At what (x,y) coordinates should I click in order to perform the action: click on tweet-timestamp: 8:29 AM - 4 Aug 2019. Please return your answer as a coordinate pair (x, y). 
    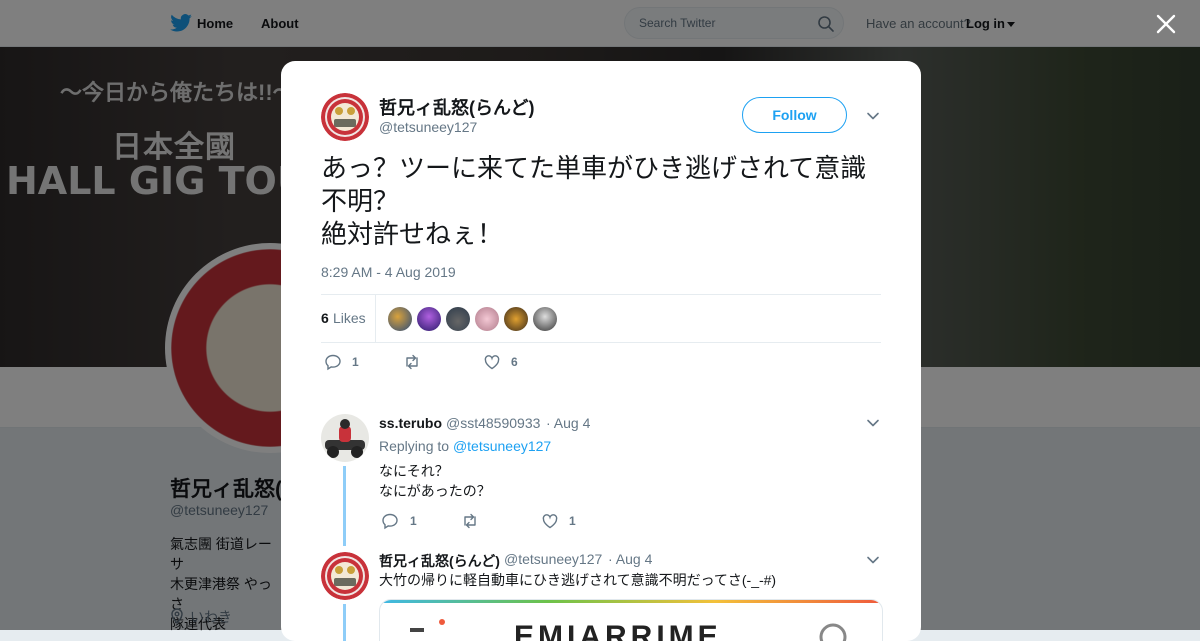
    Looking at the image, I should click on (388, 272).